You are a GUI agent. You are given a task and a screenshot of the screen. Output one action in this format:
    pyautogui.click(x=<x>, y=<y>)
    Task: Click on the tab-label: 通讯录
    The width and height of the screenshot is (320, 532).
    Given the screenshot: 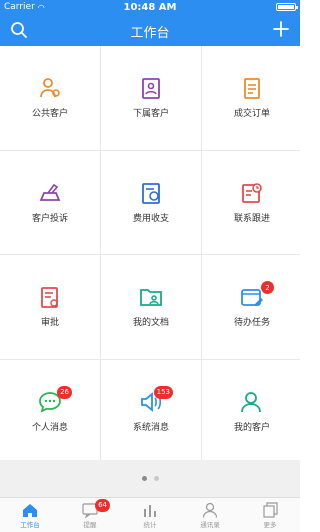 What is the action you would take?
    pyautogui.click(x=210, y=524)
    